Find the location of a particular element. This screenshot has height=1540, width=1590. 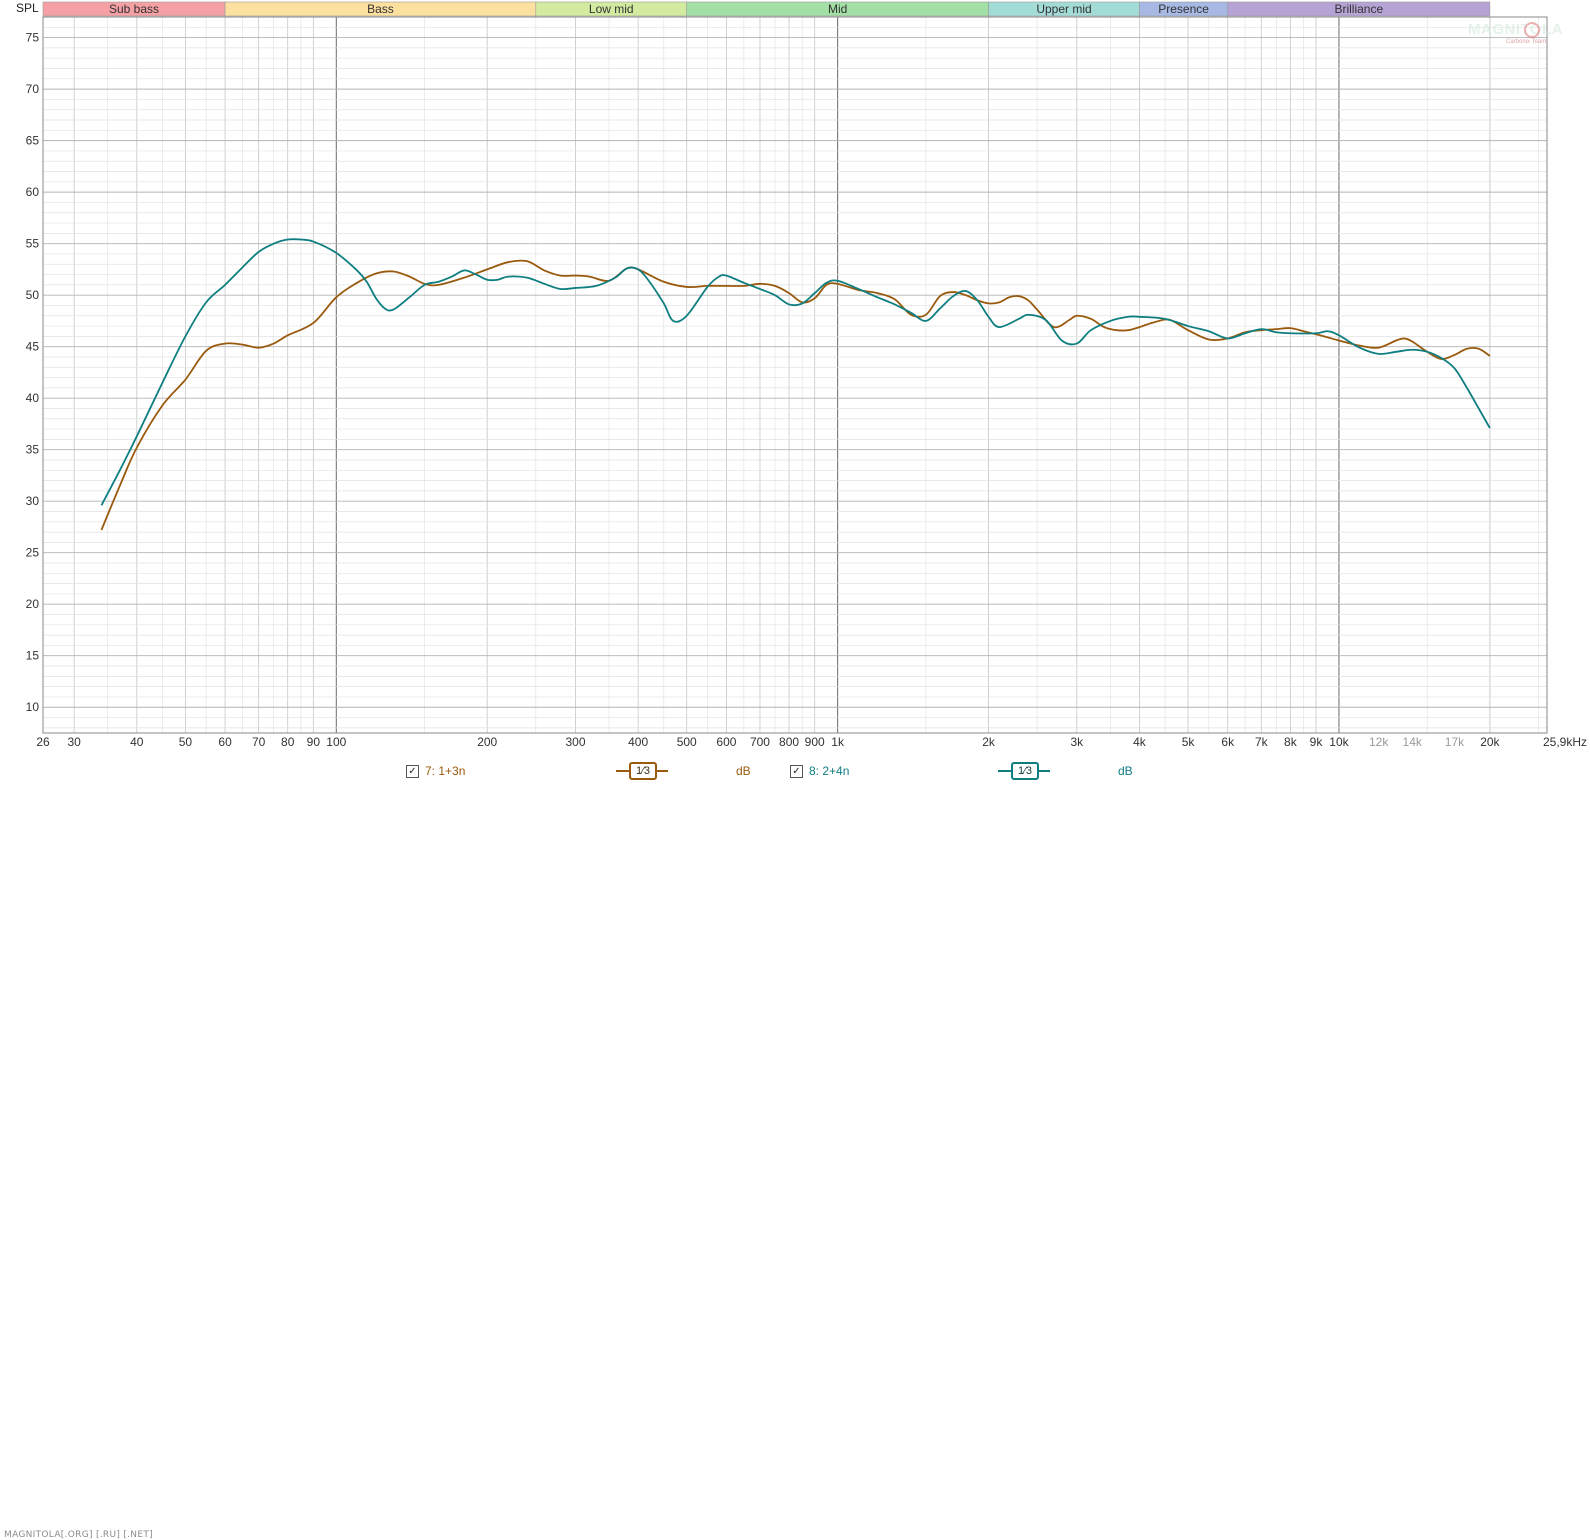

x-tick-label: 25,9kHz is located at coordinates (1565, 742).